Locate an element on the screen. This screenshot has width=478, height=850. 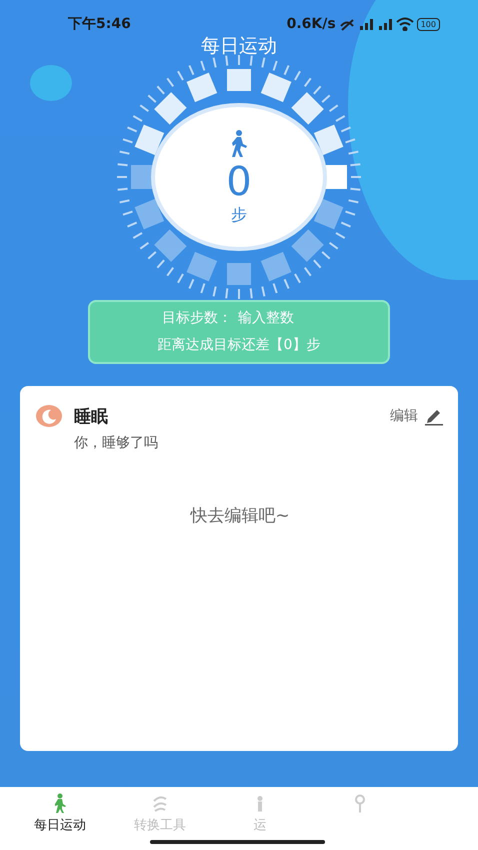
nav-tab: 每日运动 is located at coordinates (60, 818).